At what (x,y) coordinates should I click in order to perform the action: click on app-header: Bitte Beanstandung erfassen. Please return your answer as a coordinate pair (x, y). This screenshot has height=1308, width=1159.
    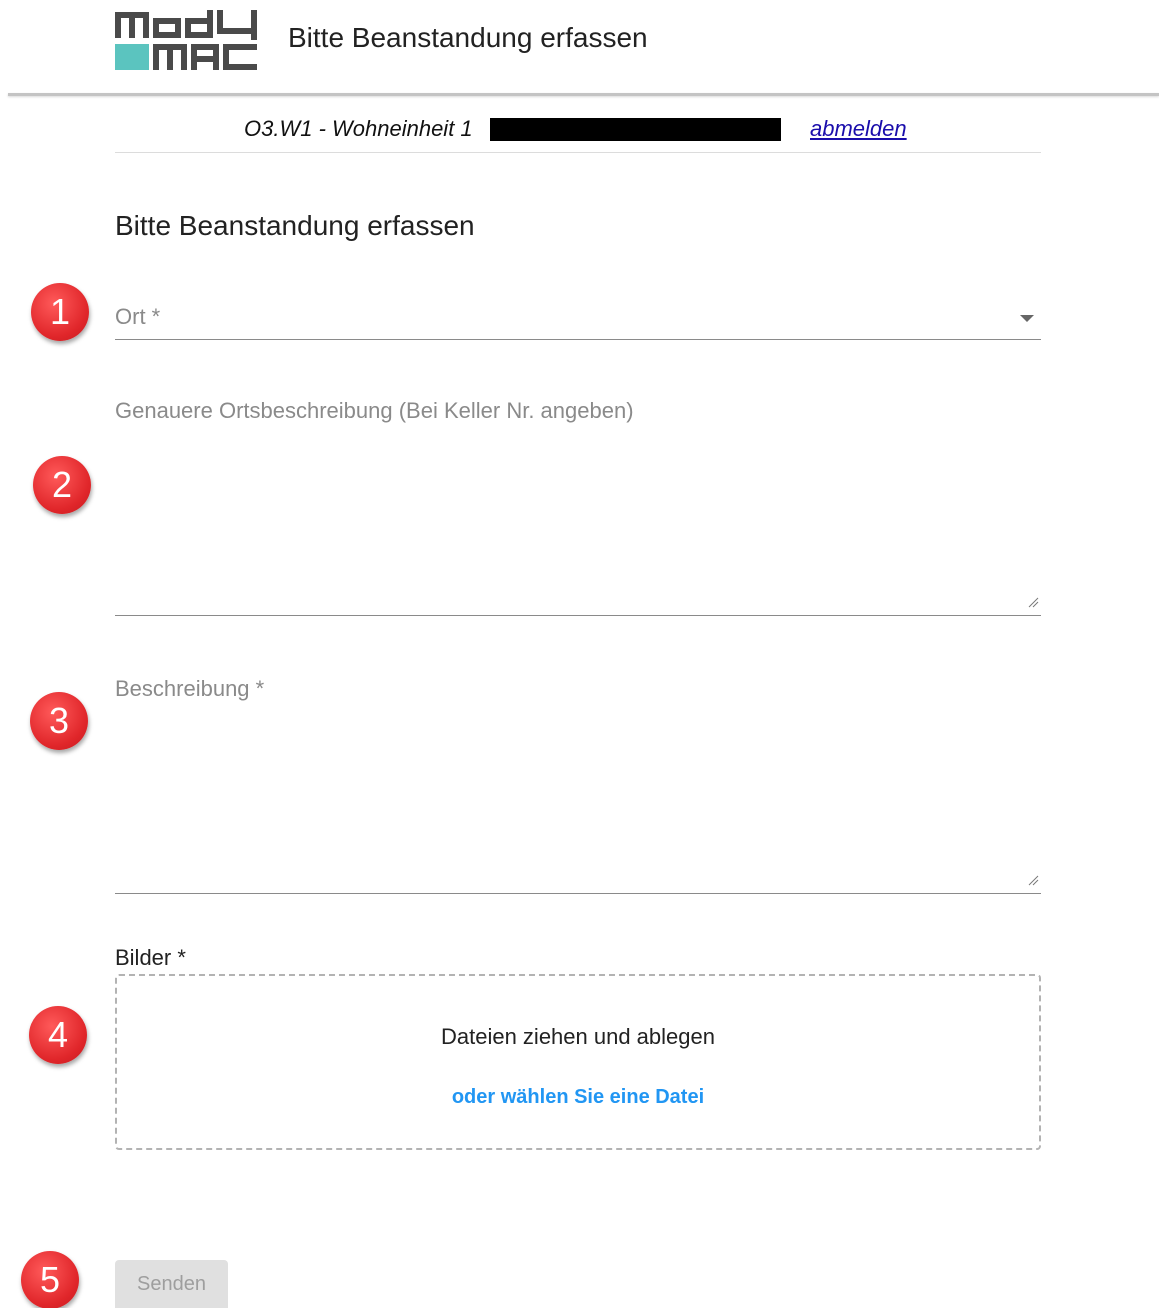
    Looking at the image, I should click on (579, 48).